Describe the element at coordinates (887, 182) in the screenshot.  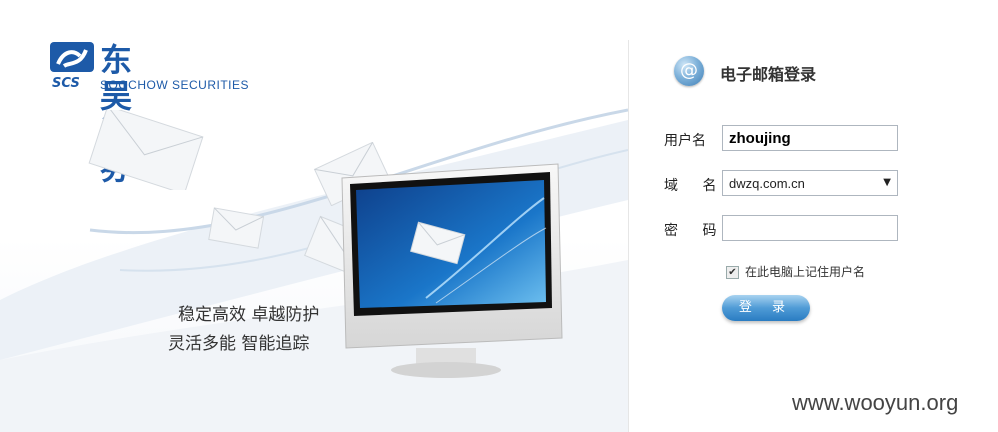
I see `dropdown-arrow-icon: ▼` at that location.